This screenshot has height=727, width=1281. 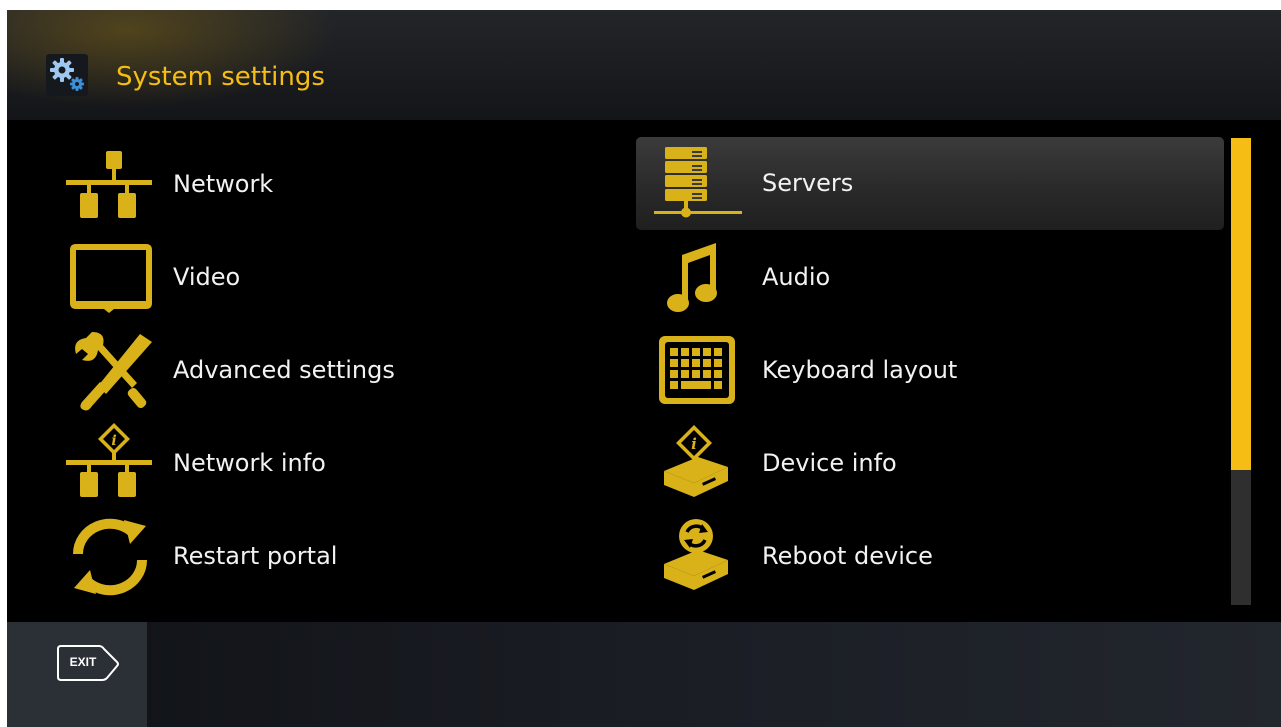 What do you see at coordinates (1241, 304) in the screenshot?
I see `scrollbar-thumb` at bounding box center [1241, 304].